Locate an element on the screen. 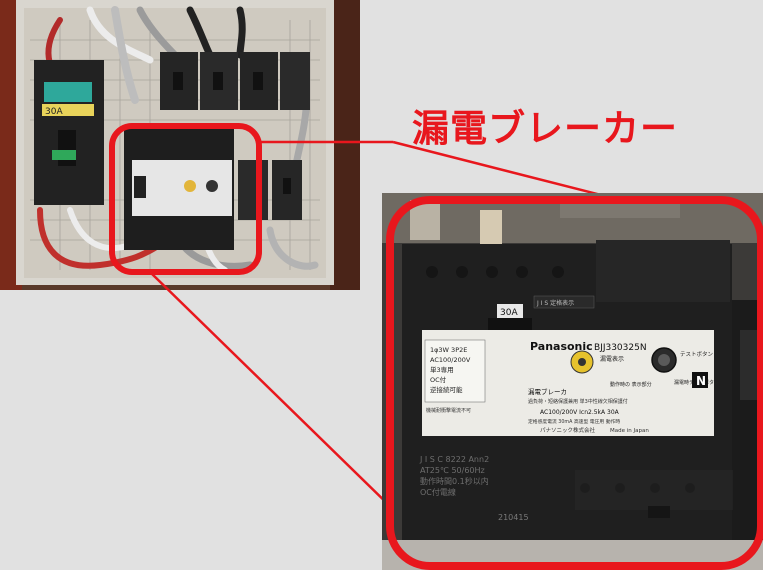 This screenshot has width=763, height=570. made-in: Made in Japan is located at coordinates (629, 431).